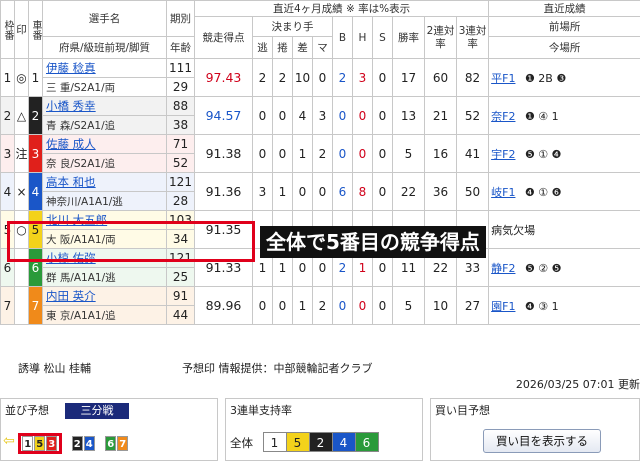 This screenshot has height=461, width=640. I want to click on yudo-info: 誘導 松山 桂輔, so click(54, 368).